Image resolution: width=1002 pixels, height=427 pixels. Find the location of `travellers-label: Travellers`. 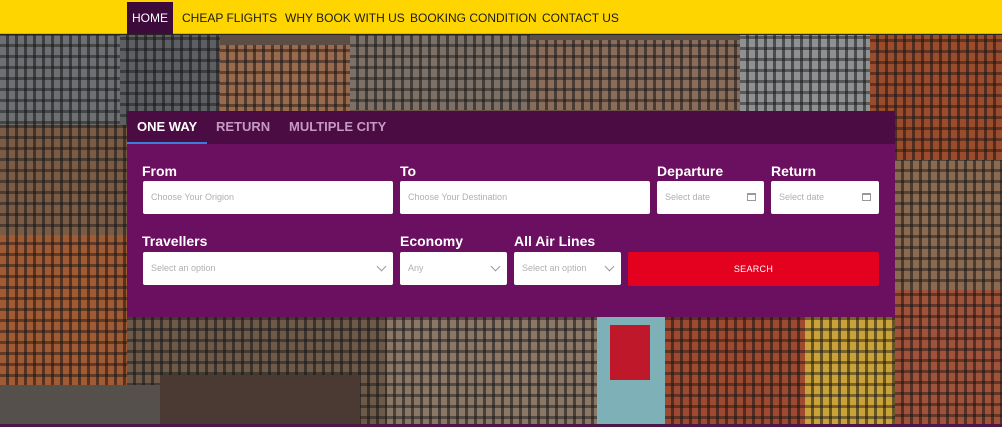

travellers-label: Travellers is located at coordinates (175, 241).